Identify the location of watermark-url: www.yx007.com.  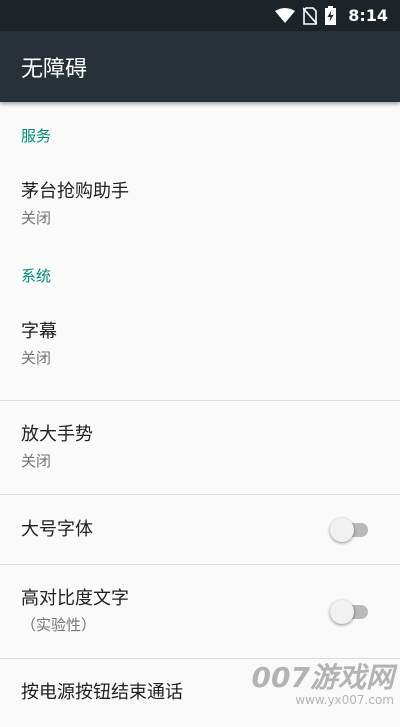
(323, 700).